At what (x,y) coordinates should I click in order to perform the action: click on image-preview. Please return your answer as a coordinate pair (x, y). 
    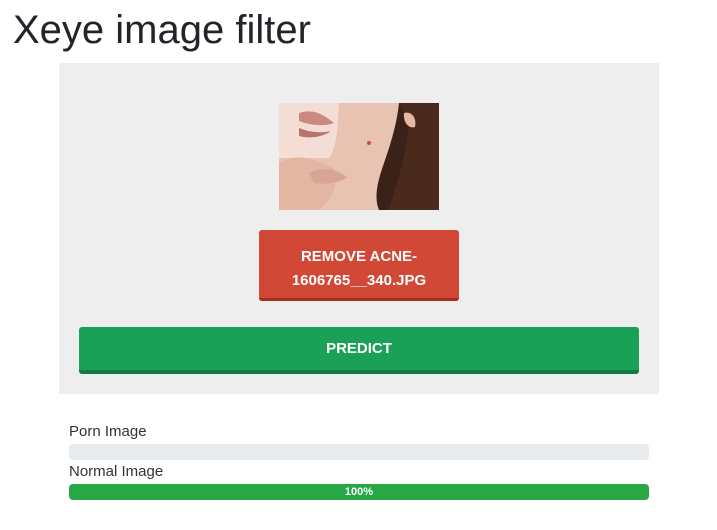
    Looking at the image, I should click on (359, 156).